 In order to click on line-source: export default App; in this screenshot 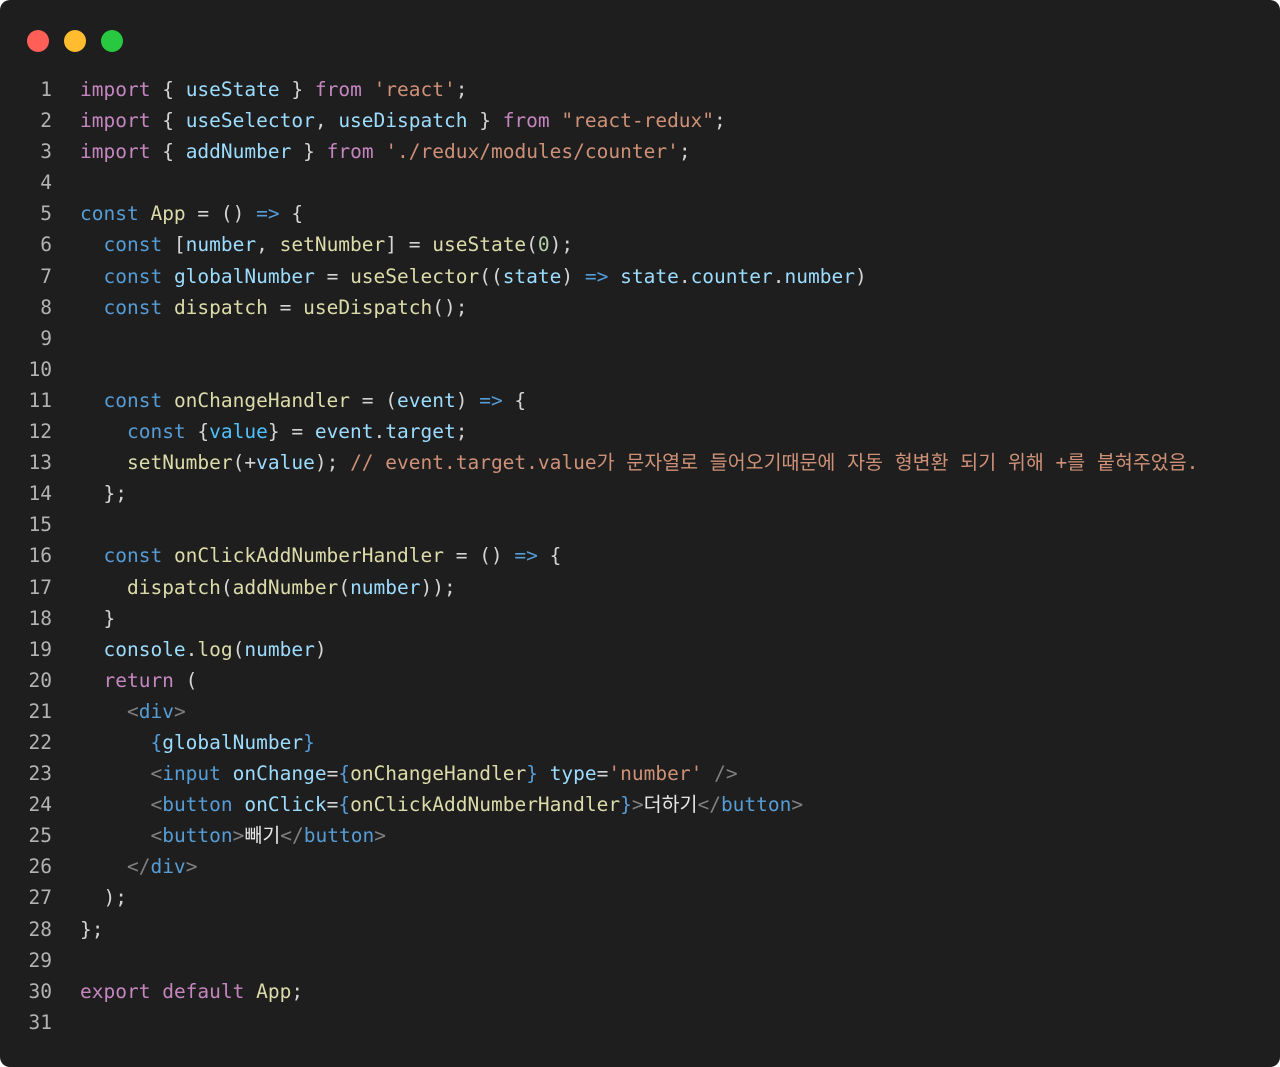, I will do `click(191, 991)`.